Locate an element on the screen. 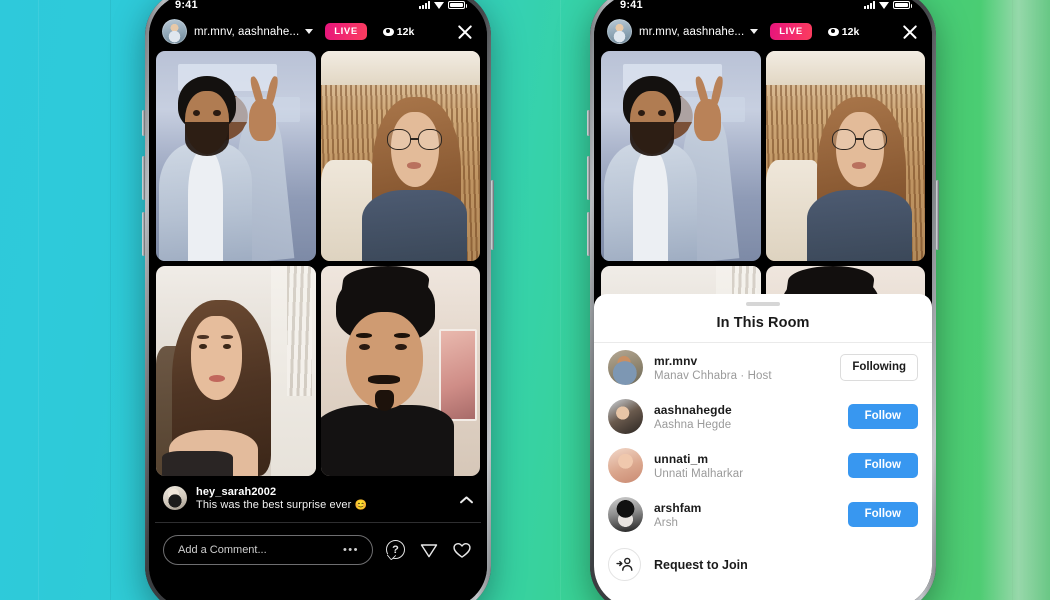 The height and width of the screenshot is (600, 1050). question-bubble-icon: ? is located at coordinates (396, 550).